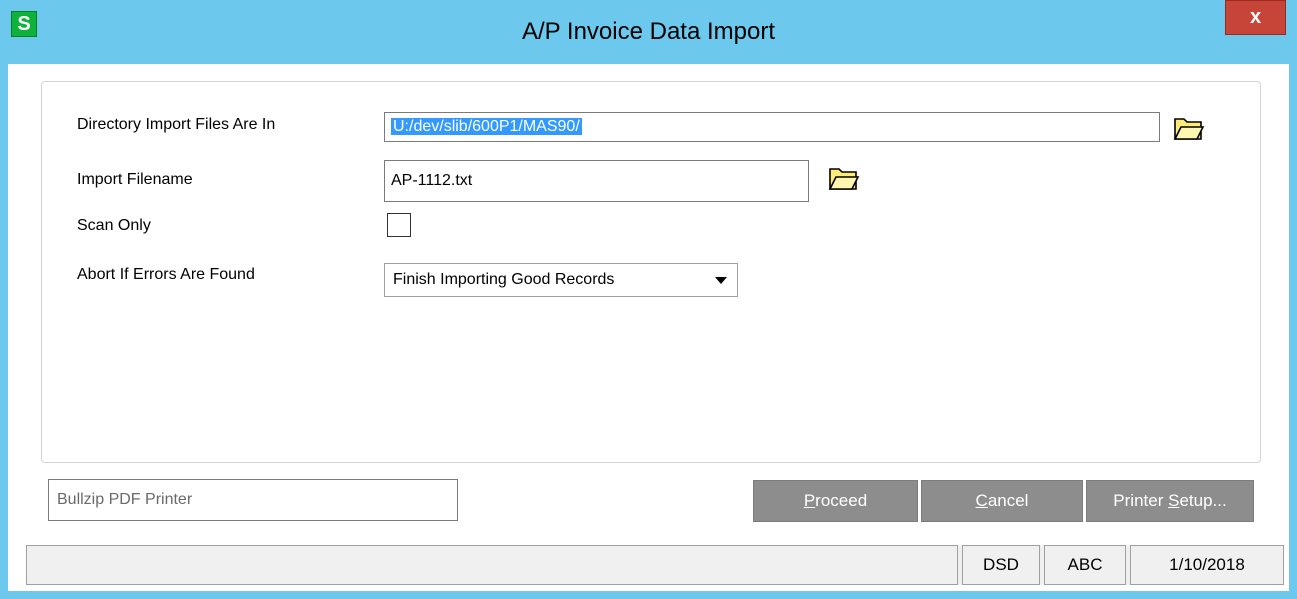  I want to click on close-button: x, so click(1255, 17).